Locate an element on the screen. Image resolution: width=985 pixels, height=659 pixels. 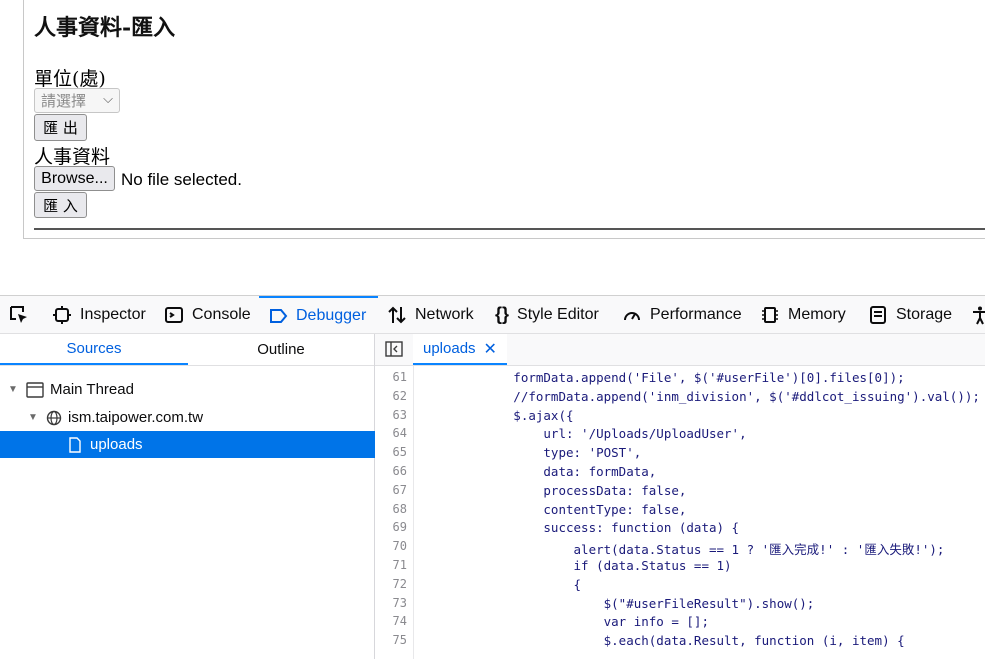
tab-console: Console is located at coordinates (207, 314).